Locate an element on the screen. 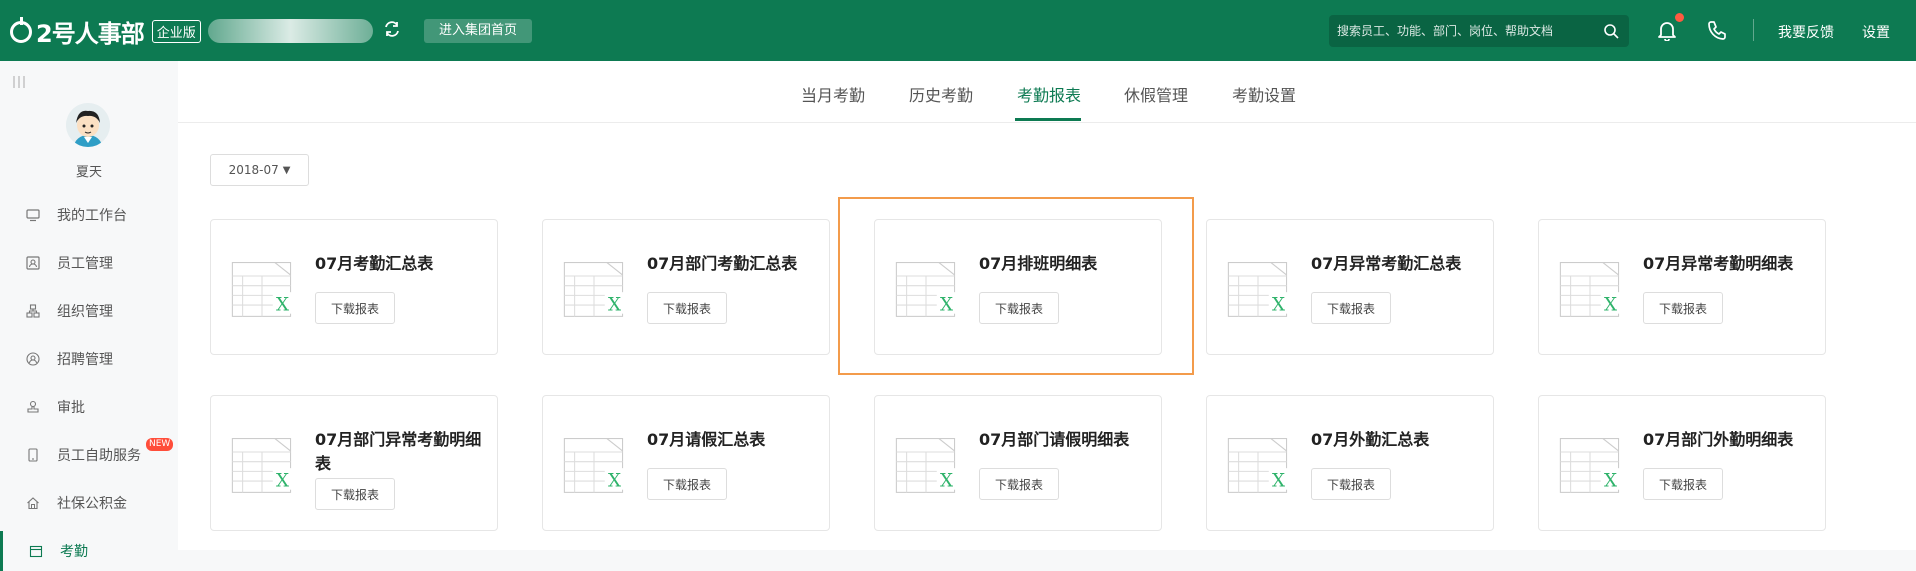 This screenshot has height=571, width=1916. tab-current-month: 当月考勤 is located at coordinates (833, 94).